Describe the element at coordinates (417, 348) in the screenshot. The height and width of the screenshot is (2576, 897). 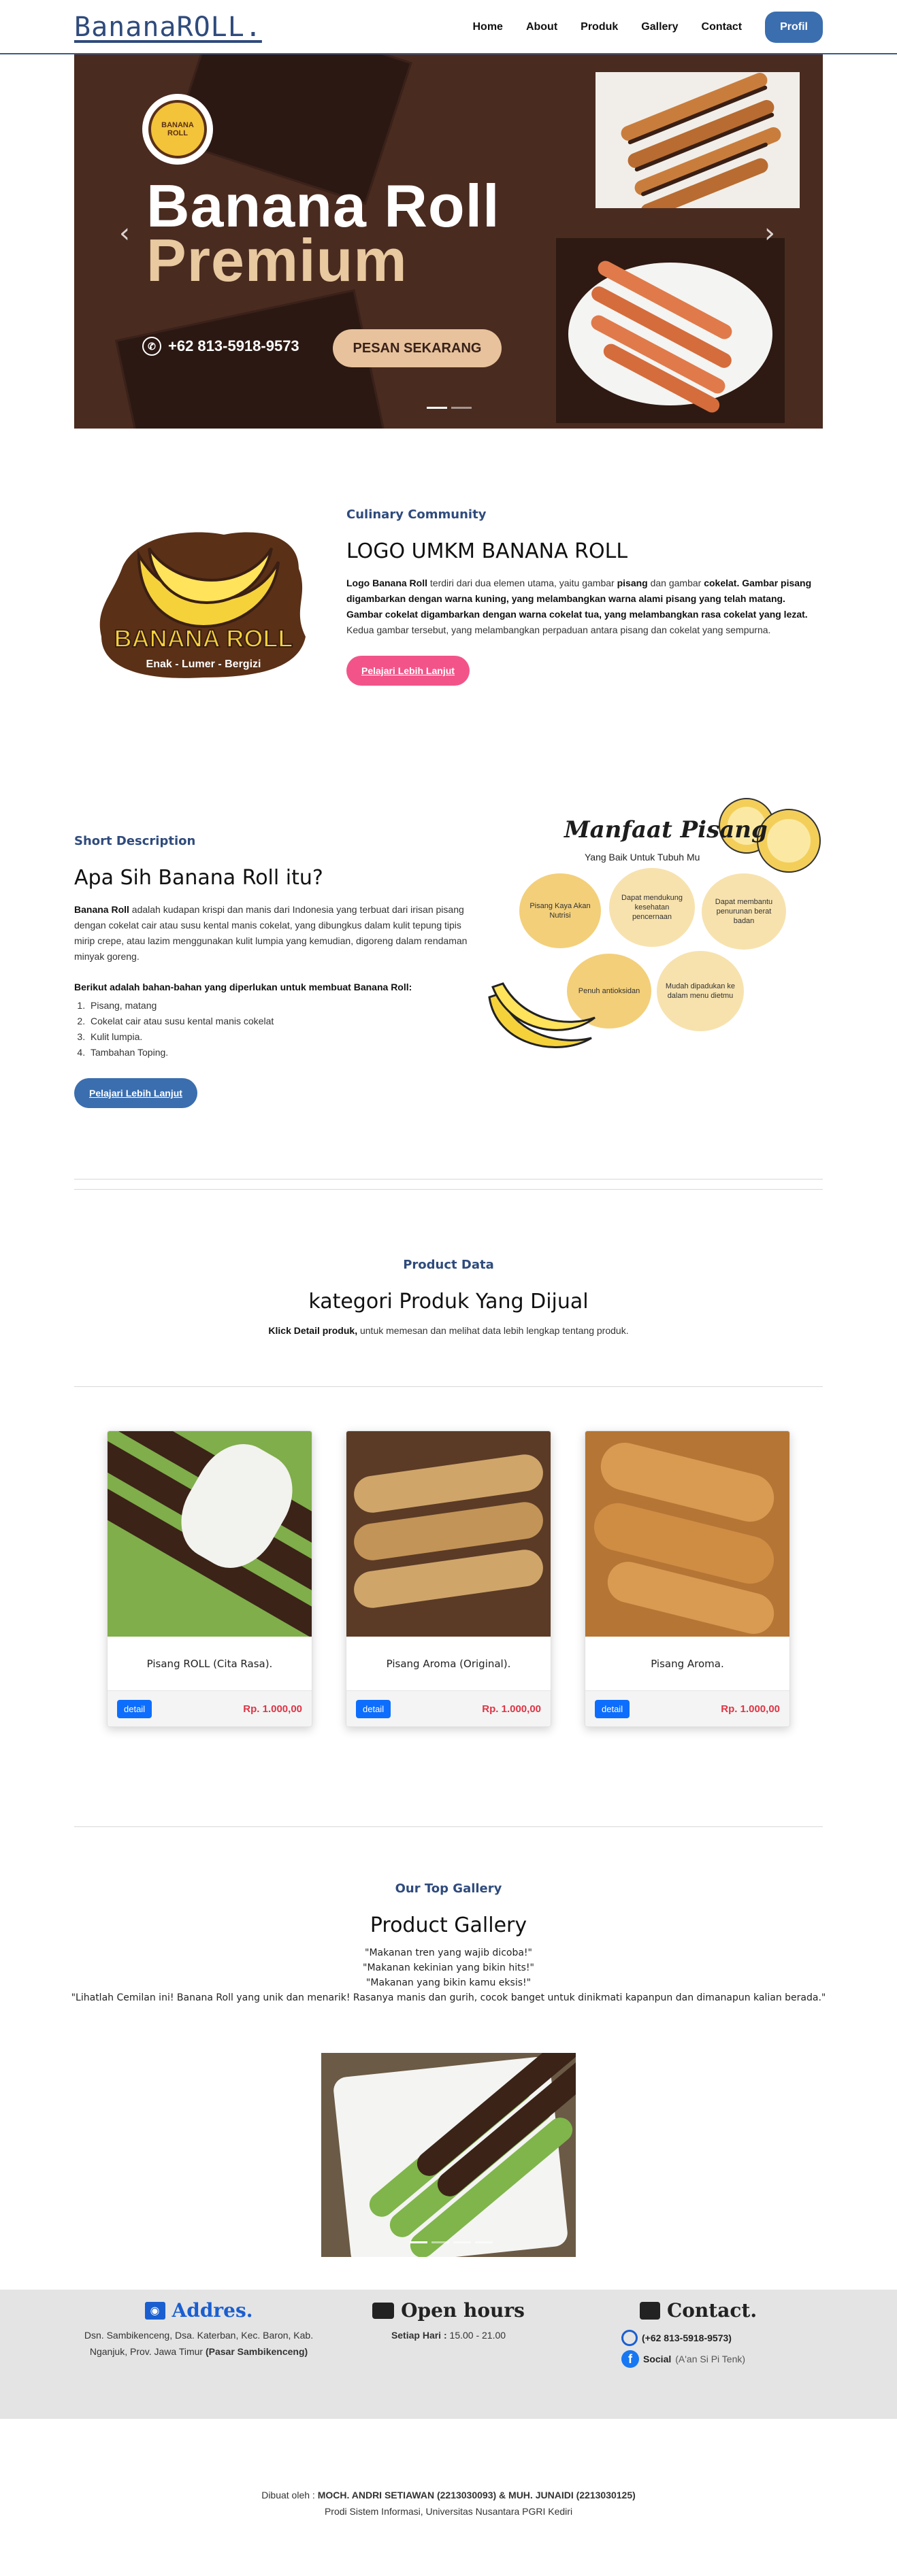
I see `pesan-sekarang-button: PESAN SEKARANG` at that location.